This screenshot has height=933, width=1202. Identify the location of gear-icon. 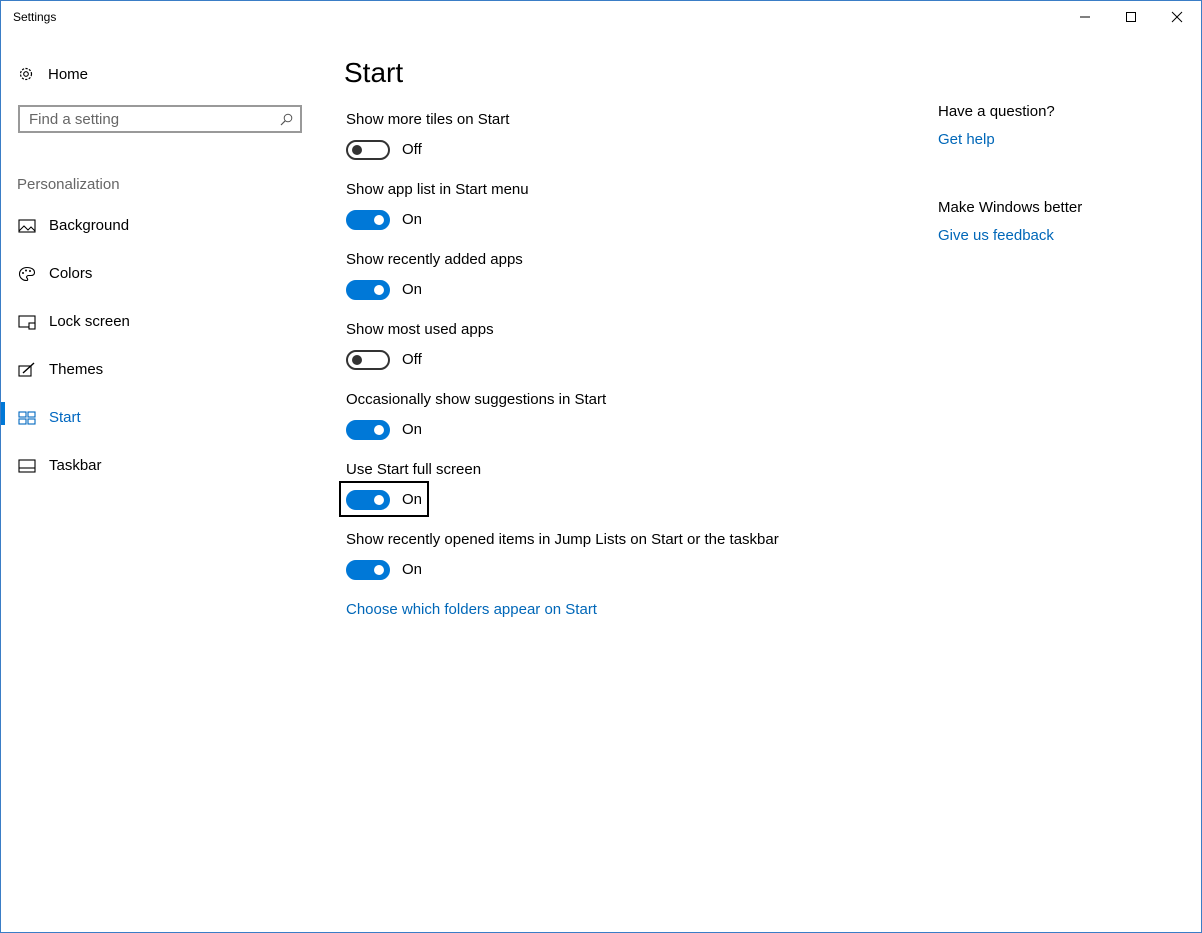
(26, 74).